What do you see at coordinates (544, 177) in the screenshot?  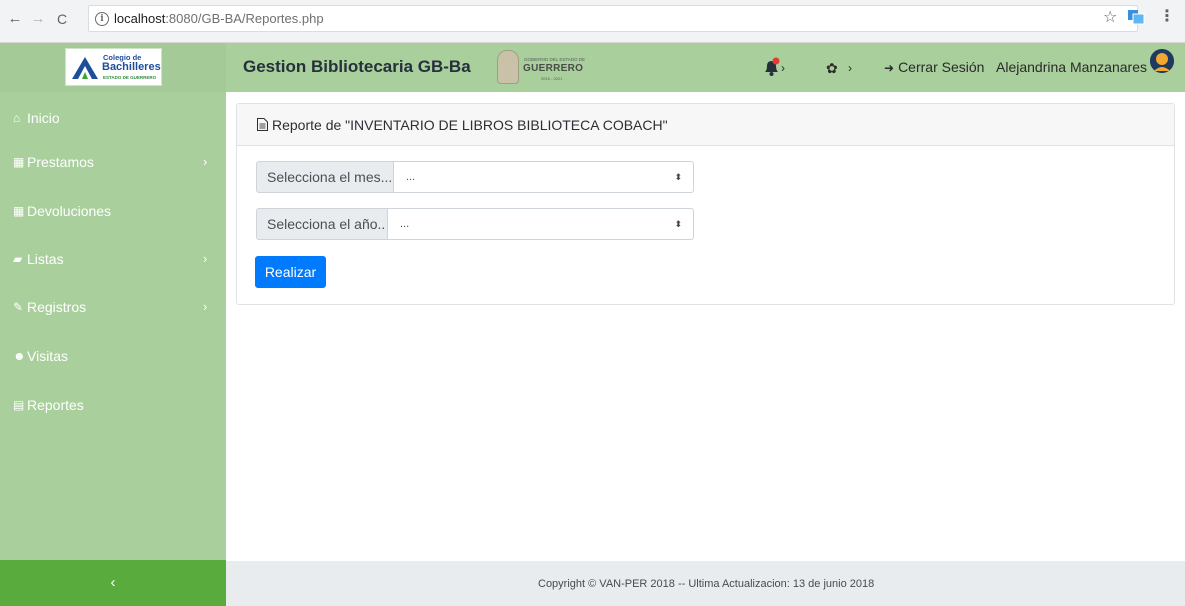 I see `month-select: ... ⬍` at bounding box center [544, 177].